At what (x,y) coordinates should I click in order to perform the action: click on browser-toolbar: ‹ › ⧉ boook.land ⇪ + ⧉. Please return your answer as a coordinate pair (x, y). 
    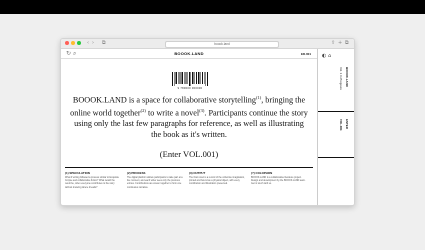
    Looking at the image, I should click on (207, 44).